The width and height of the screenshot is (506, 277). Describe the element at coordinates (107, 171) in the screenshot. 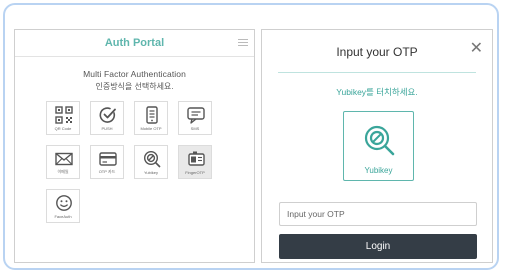

I see `method-label: OTP 카드` at that location.